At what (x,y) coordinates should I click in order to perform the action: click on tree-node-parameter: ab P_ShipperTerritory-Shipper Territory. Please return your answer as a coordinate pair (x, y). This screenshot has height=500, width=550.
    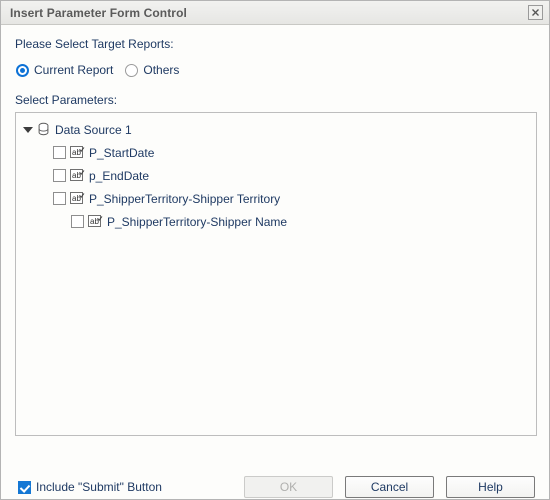
    Looking at the image, I should click on (276, 198).